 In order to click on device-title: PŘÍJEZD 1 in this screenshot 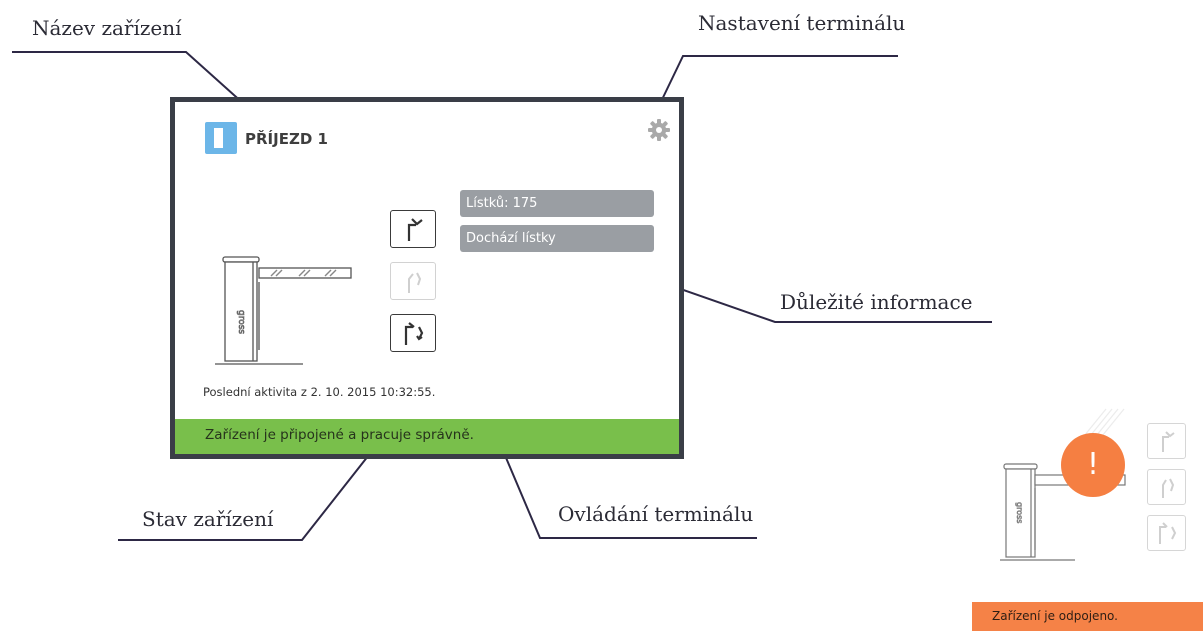, I will do `click(286, 139)`.